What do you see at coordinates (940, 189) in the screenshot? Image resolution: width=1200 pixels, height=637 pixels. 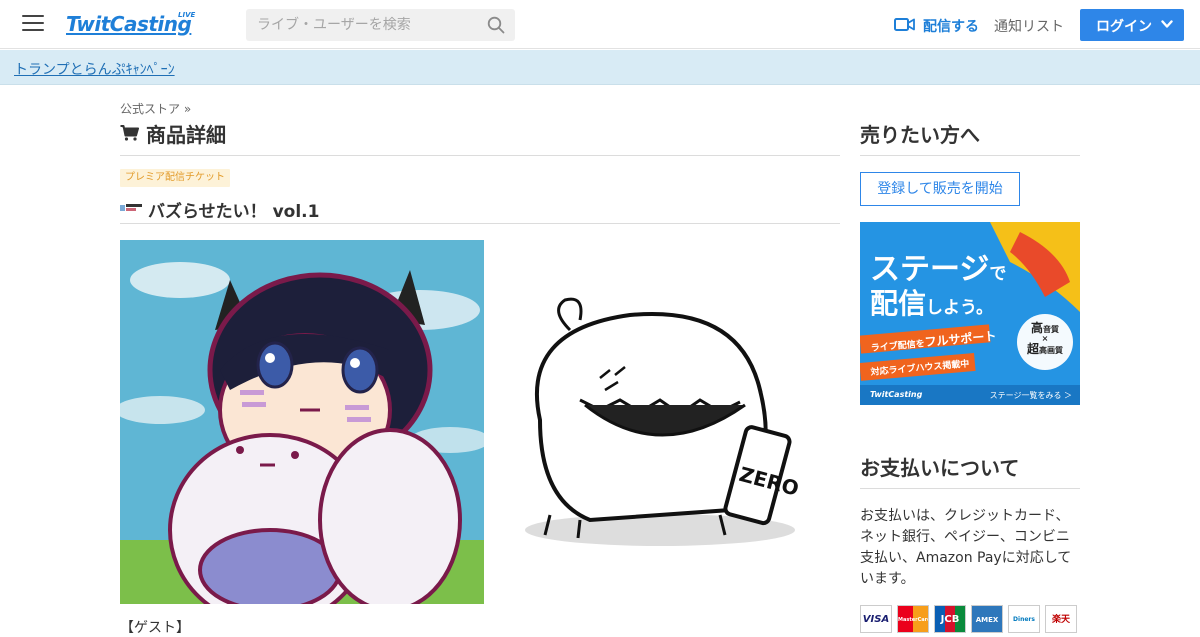 I see `register-sell-button: 登録して販売を開始` at bounding box center [940, 189].